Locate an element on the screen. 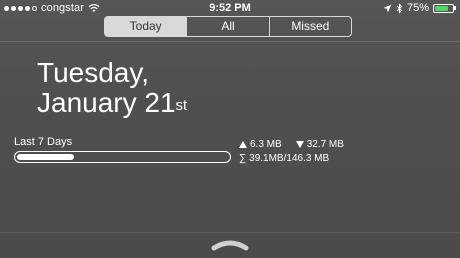 This screenshot has height=258, width=460. data-usage-stats: 6.3 MB 32.7 MB ∑ 39.1MB/146.3 MB is located at coordinates (291, 150).